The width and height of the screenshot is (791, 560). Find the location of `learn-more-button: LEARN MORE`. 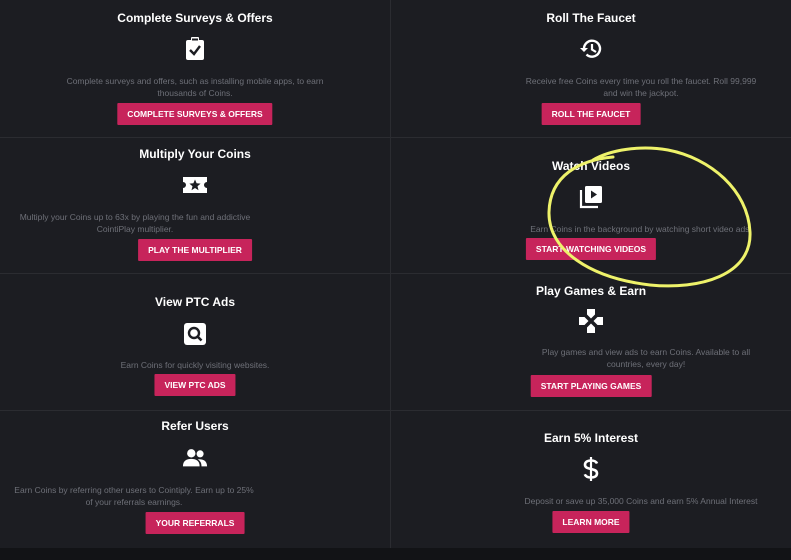

learn-more-button: LEARN MORE is located at coordinates (591, 522).